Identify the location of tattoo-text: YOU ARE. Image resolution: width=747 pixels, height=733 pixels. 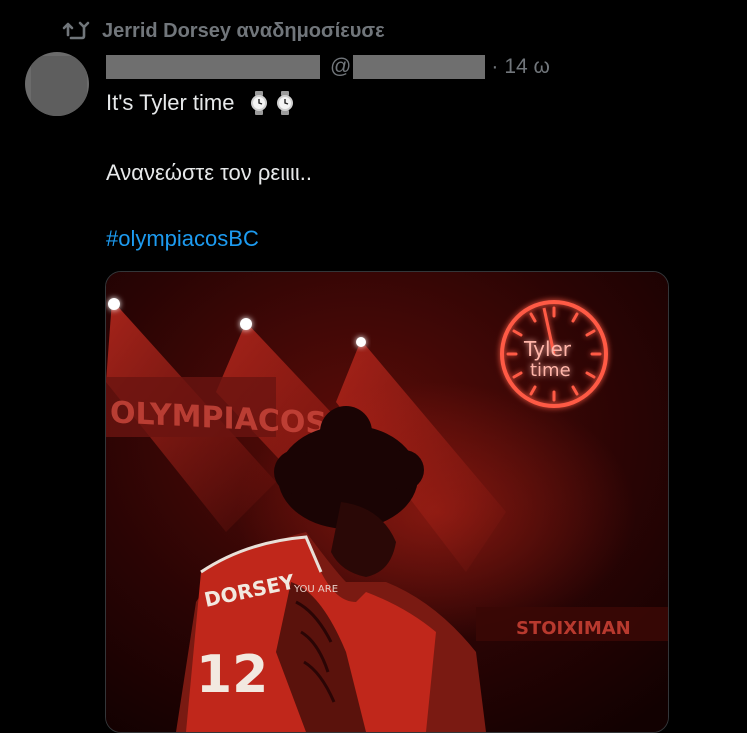
(315, 589).